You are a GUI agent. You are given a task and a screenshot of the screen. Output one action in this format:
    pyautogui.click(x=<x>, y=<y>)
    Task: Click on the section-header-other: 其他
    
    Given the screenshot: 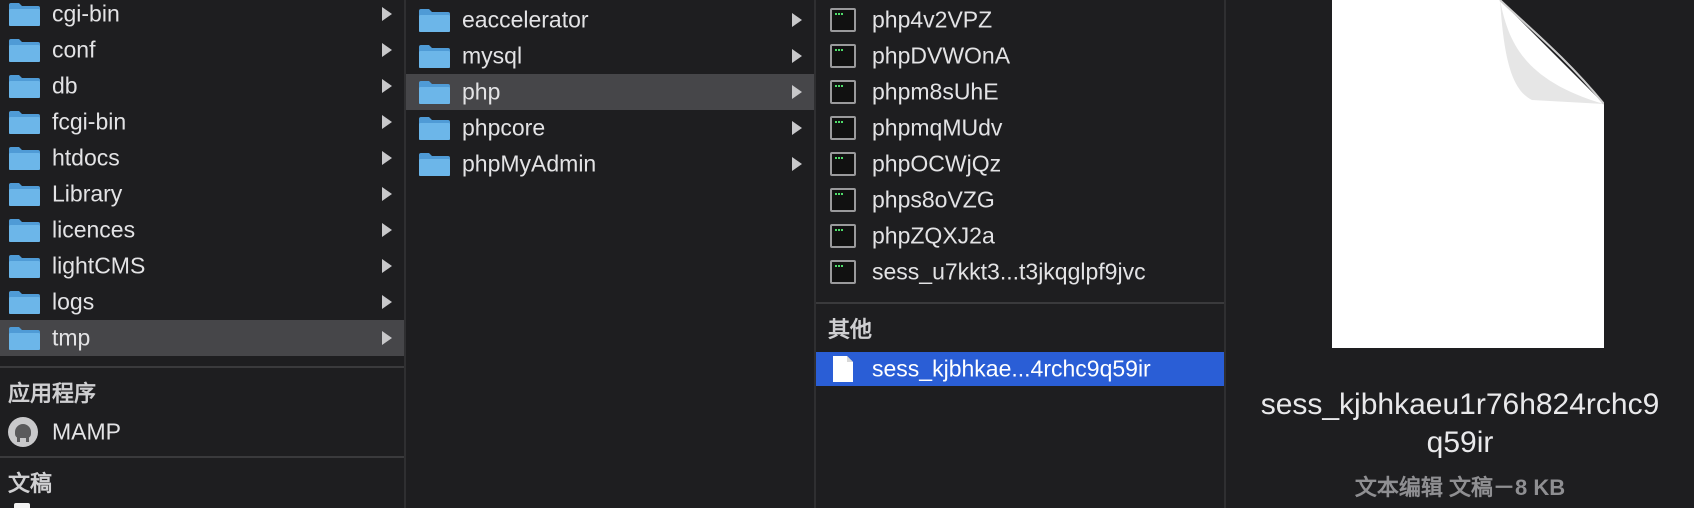 What is the action you would take?
    pyautogui.click(x=850, y=329)
    